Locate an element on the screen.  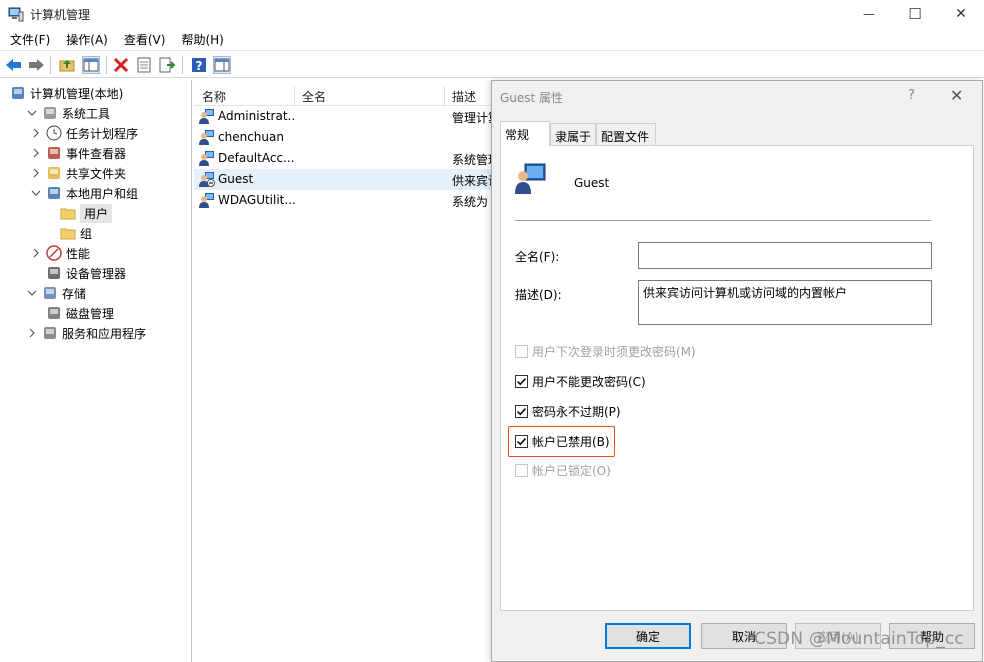
checkbox-row: 用户不能更改密码(C) is located at coordinates (580, 381).